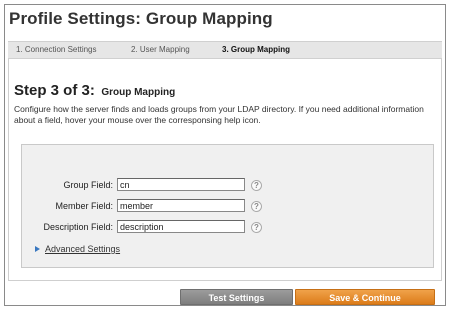 This screenshot has width=450, height=310. What do you see at coordinates (78, 227) in the screenshot?
I see `description-field-label: Description Field:` at bounding box center [78, 227].